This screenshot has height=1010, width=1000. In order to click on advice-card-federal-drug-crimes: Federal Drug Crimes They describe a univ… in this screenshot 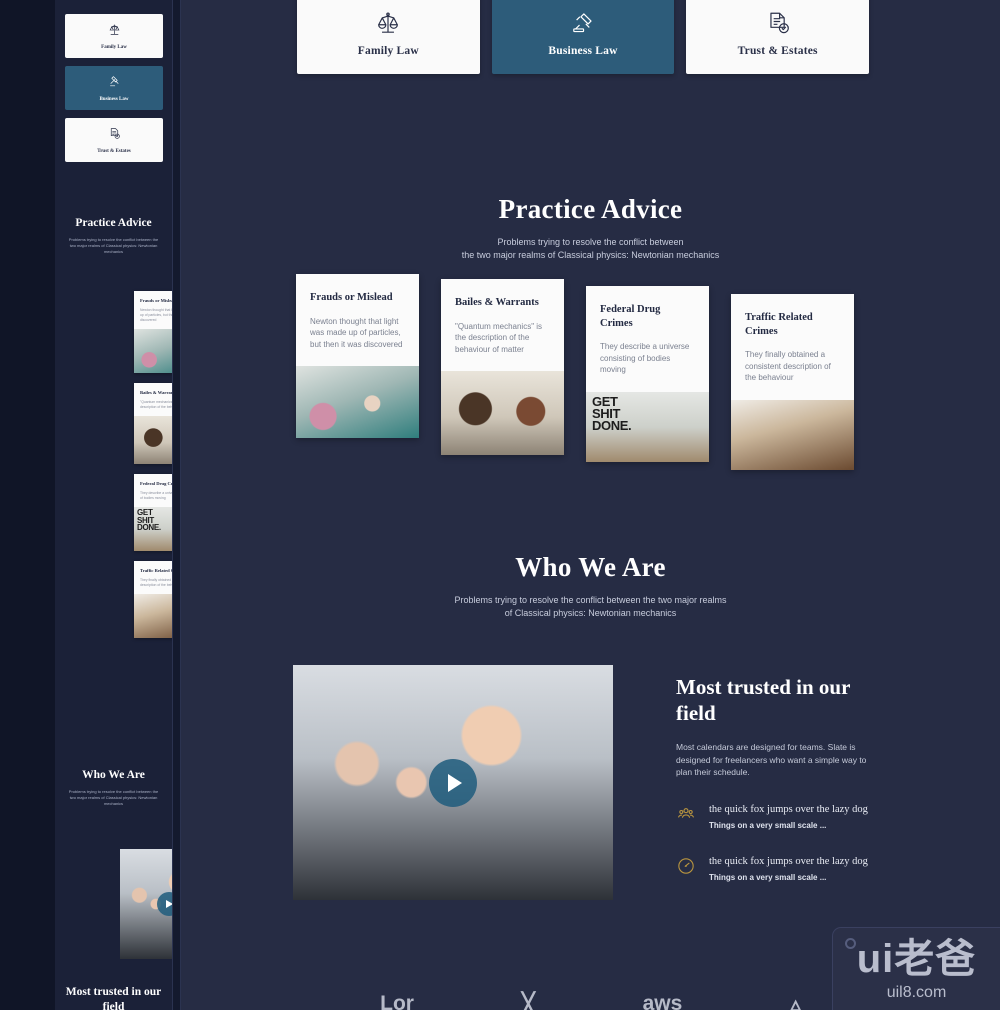, I will do `click(647, 374)`.